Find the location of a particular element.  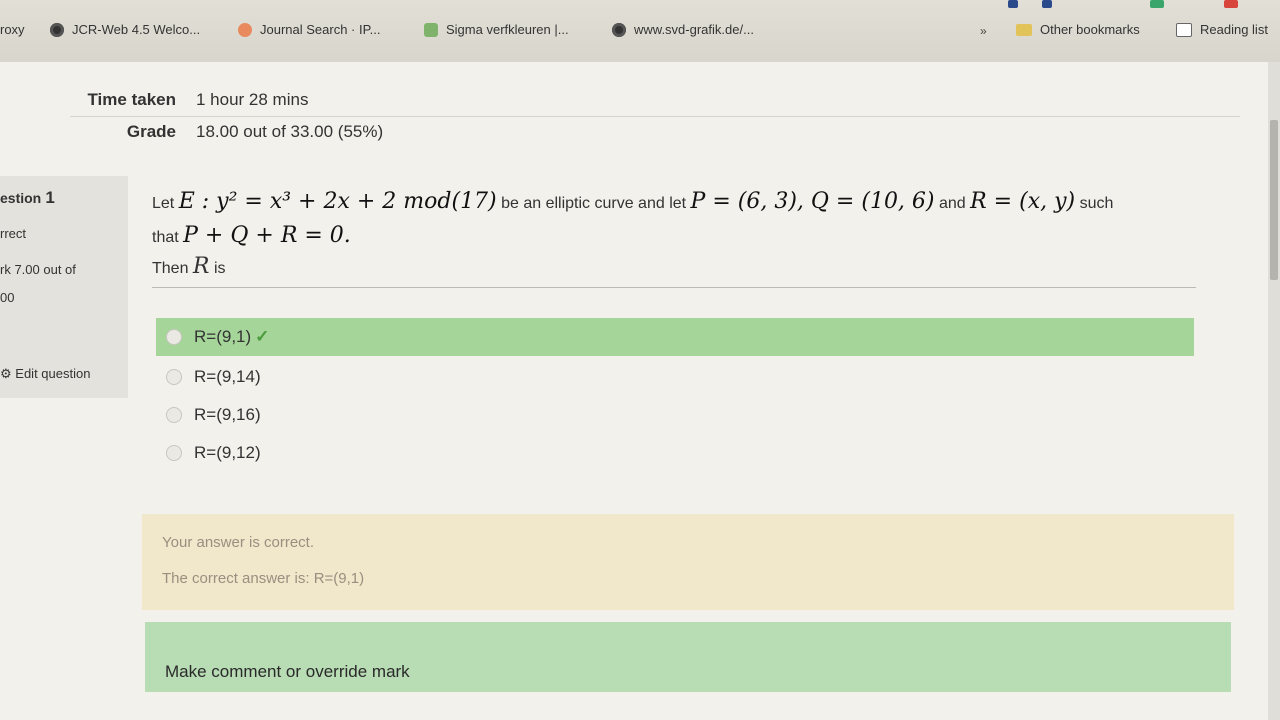

time-taken-row: Time taken 1 hour 28 mins is located at coordinates (192, 100).